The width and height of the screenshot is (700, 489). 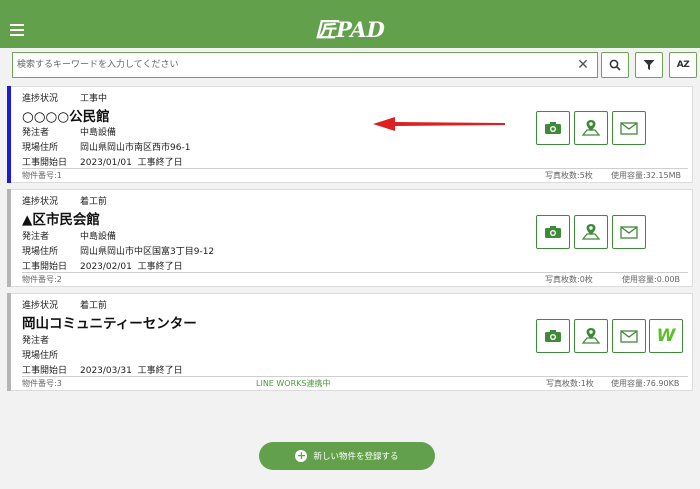 I want to click on photo-count: 写真枚数:0枚, so click(x=569, y=279).